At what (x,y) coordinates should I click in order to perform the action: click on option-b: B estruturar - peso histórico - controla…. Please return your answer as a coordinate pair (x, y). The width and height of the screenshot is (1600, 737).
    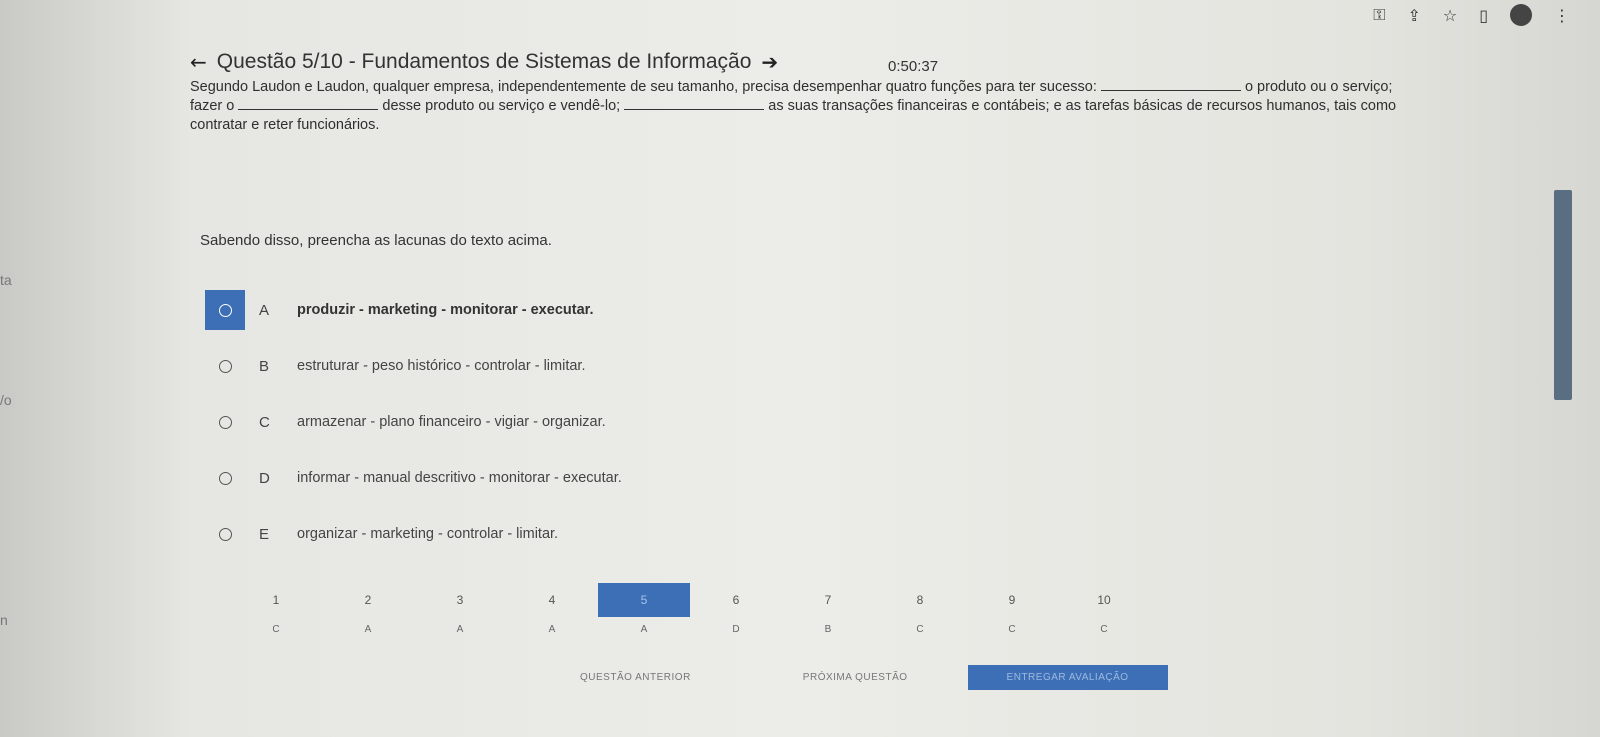
    Looking at the image, I should click on (413, 366).